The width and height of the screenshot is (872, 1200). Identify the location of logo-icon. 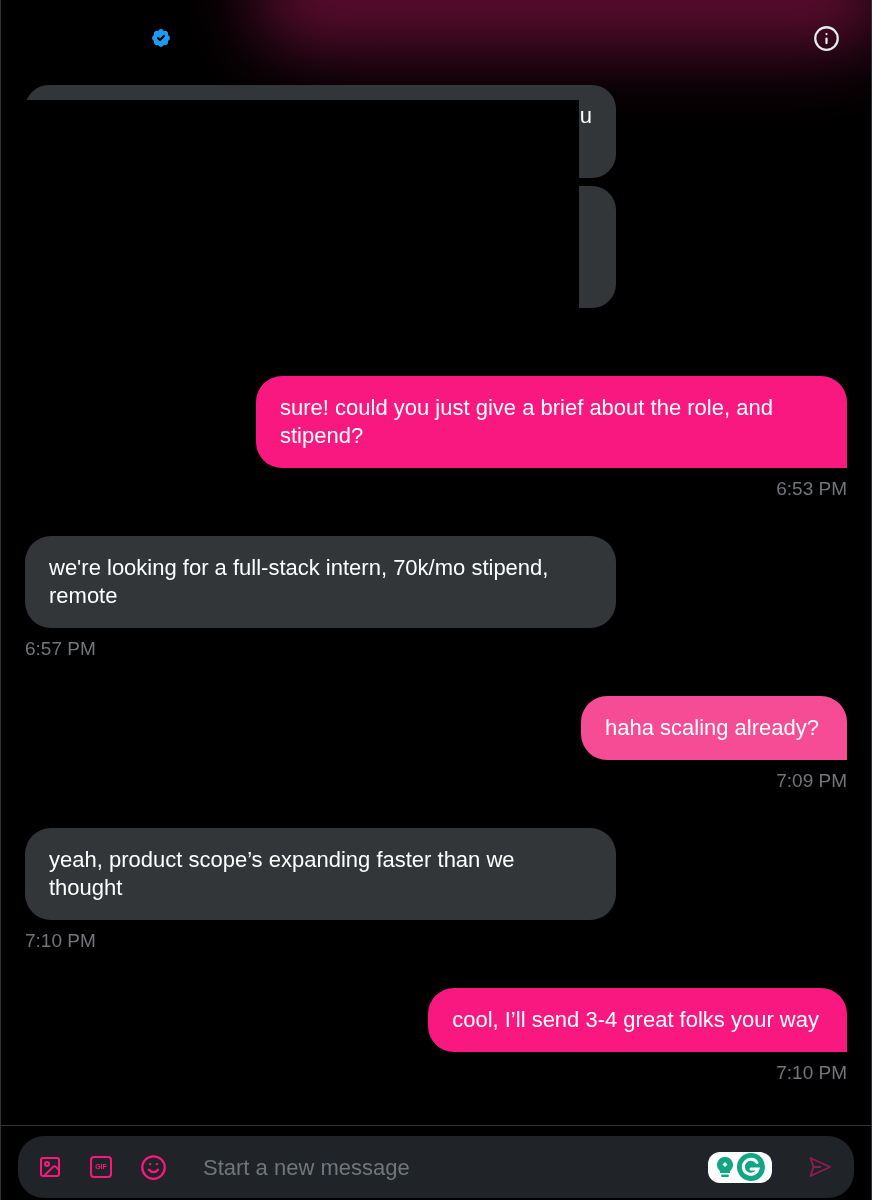
(750, 1167).